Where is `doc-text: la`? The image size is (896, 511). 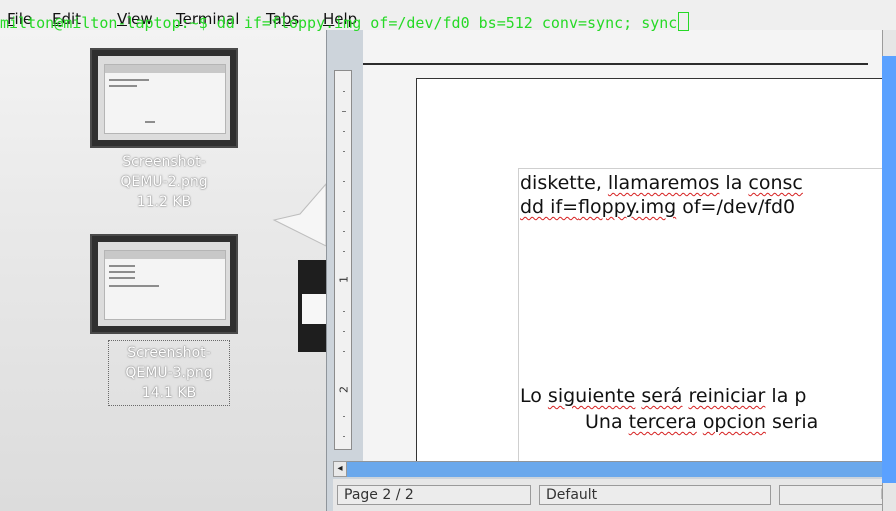
doc-text: la is located at coordinates (734, 183).